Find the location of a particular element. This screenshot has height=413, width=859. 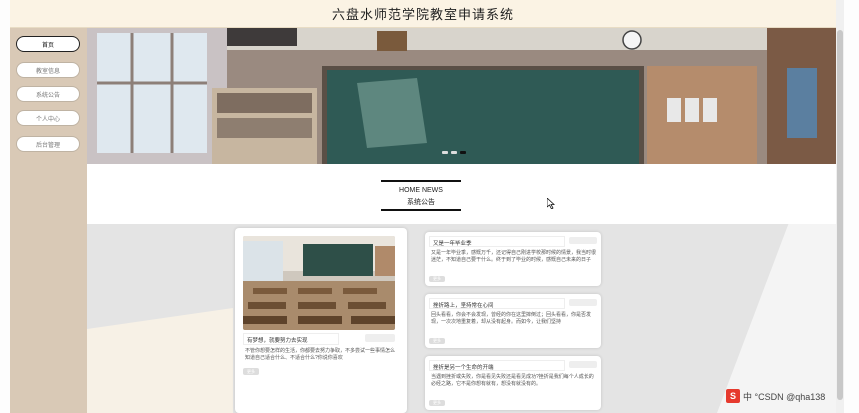

classroom-photo is located at coordinates (319, 283).